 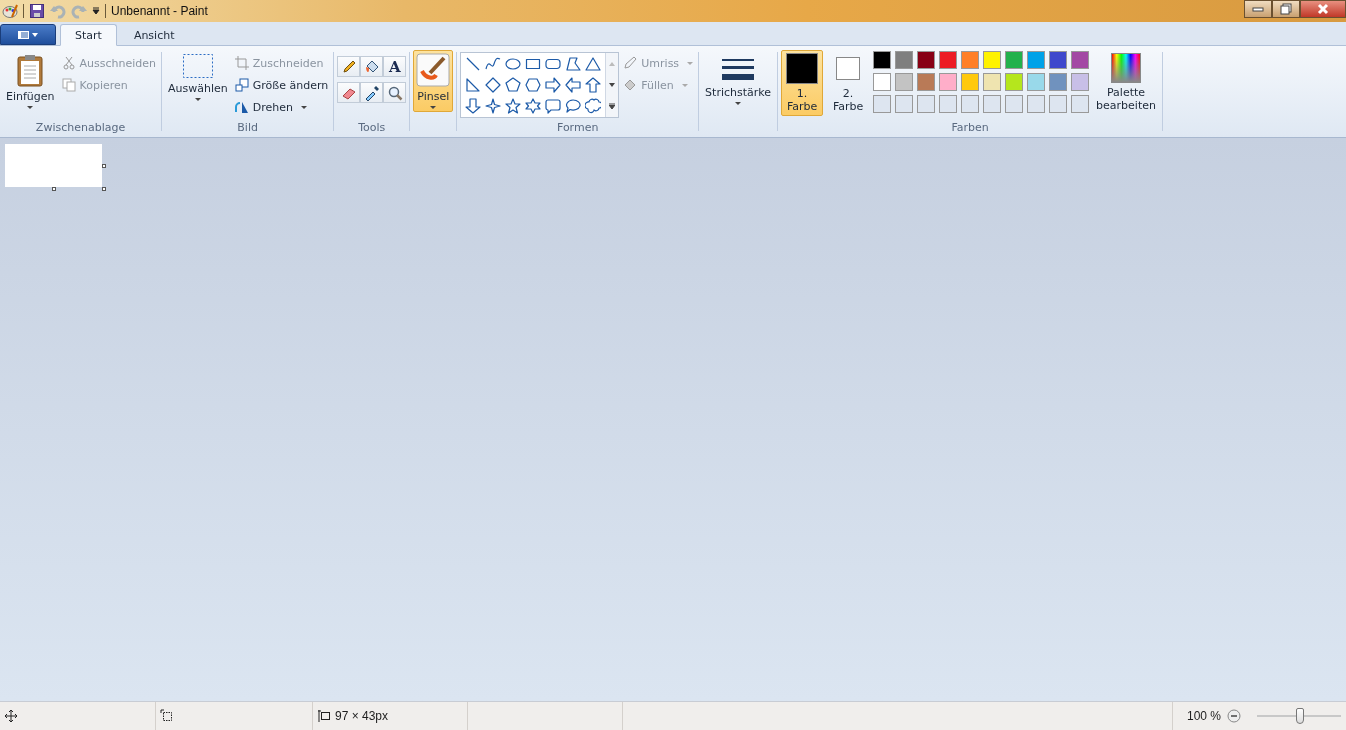 I want to click on minimize-button, so click(x=1258, y=9).